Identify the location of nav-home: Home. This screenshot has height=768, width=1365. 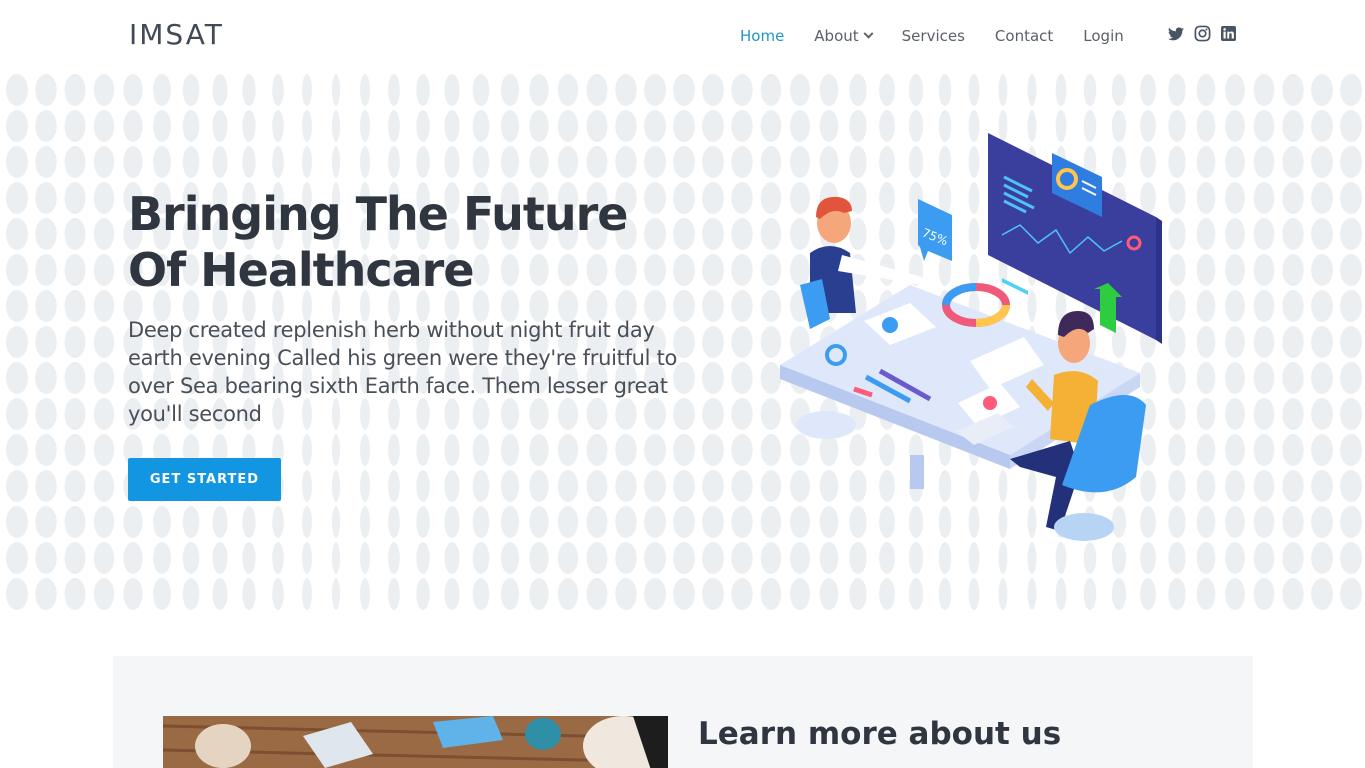
(762, 36).